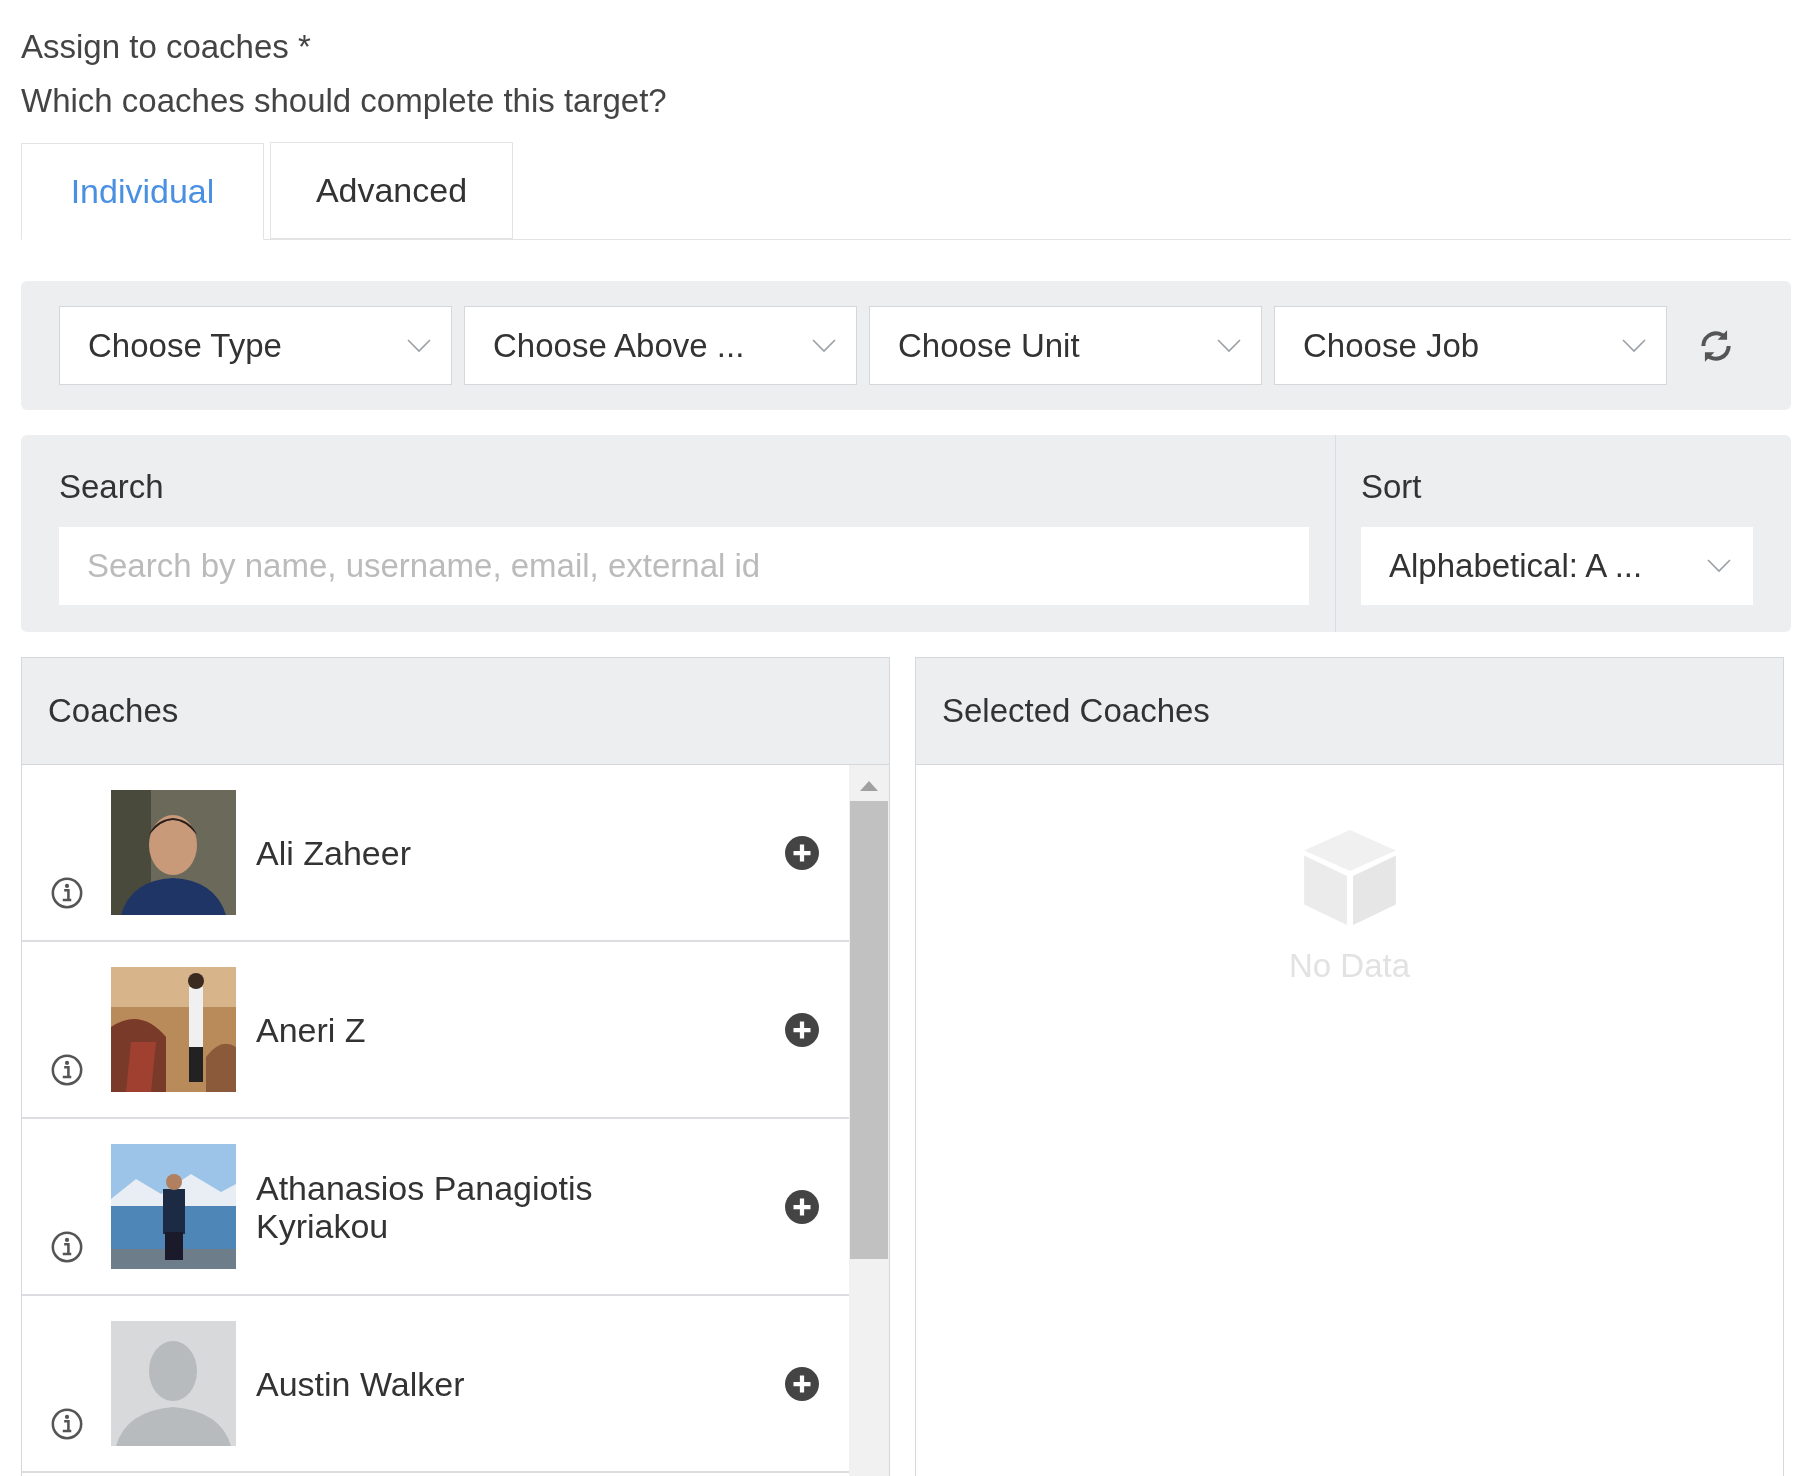 The height and width of the screenshot is (1476, 1812). I want to click on dropdown: Choose Unit, so click(1065, 345).